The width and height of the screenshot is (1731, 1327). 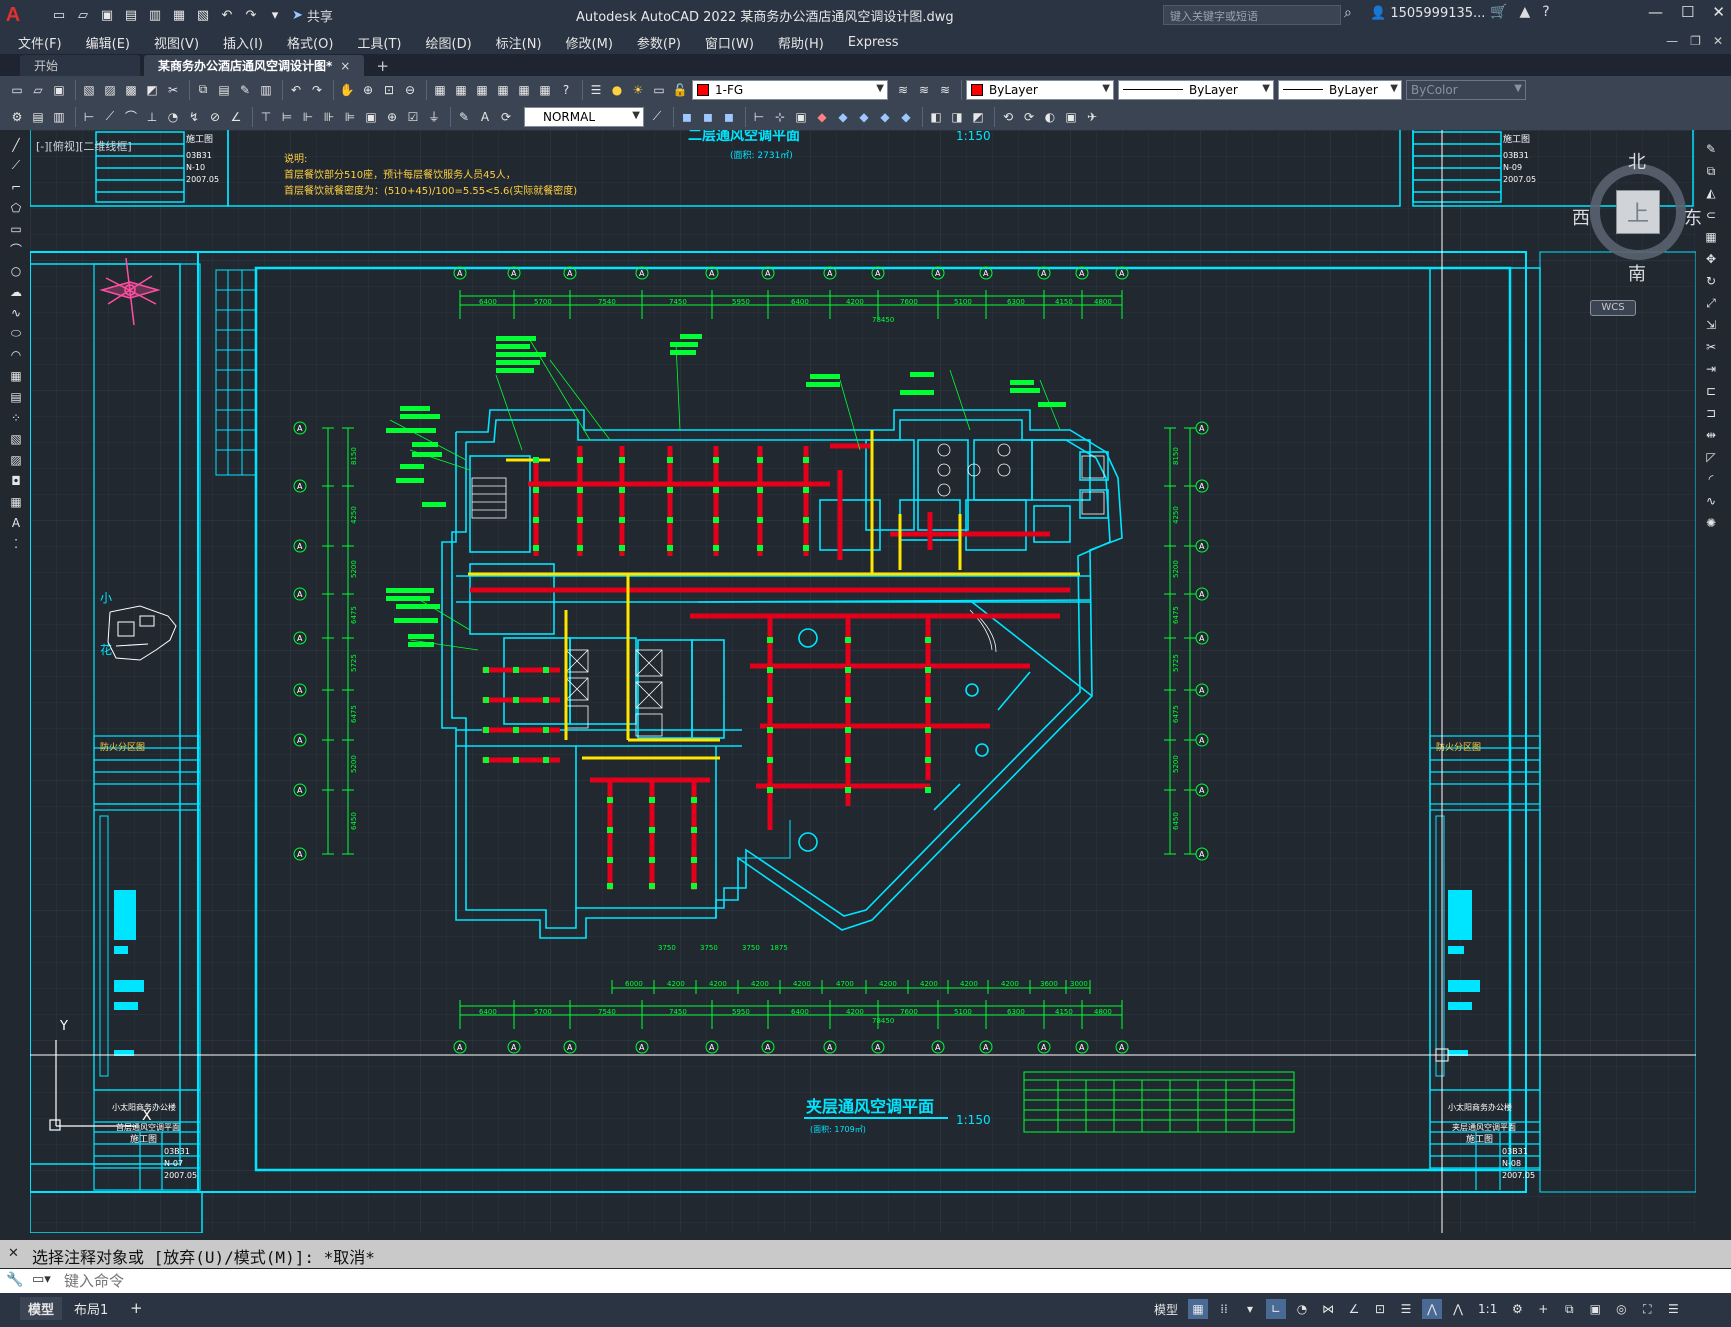 What do you see at coordinates (759, 117) in the screenshot?
I see `ucs-icon: ⊢` at bounding box center [759, 117].